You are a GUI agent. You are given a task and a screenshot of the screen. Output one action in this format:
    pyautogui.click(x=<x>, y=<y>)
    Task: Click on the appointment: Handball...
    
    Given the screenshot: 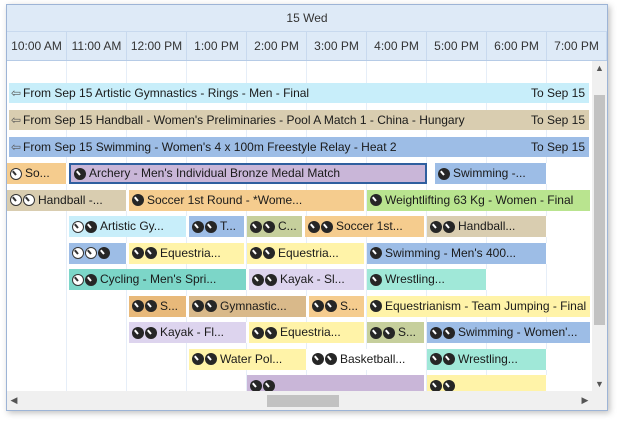 What is the action you would take?
    pyautogui.click(x=487, y=226)
    